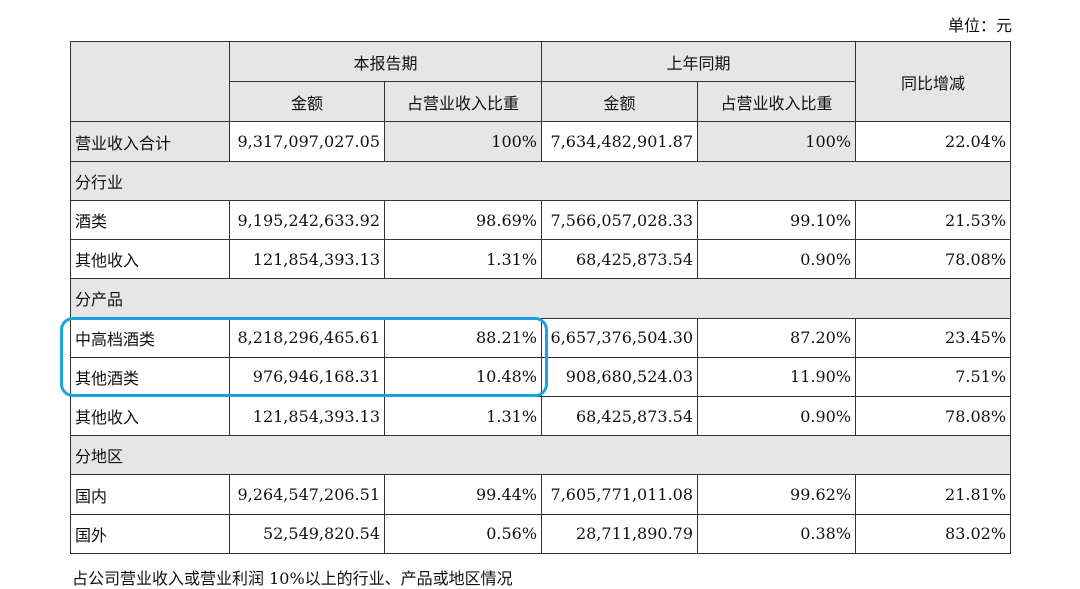 The image size is (1080, 589). Describe the element at coordinates (385, 61) in the screenshot. I see `header-current-period: 本报告期` at that location.